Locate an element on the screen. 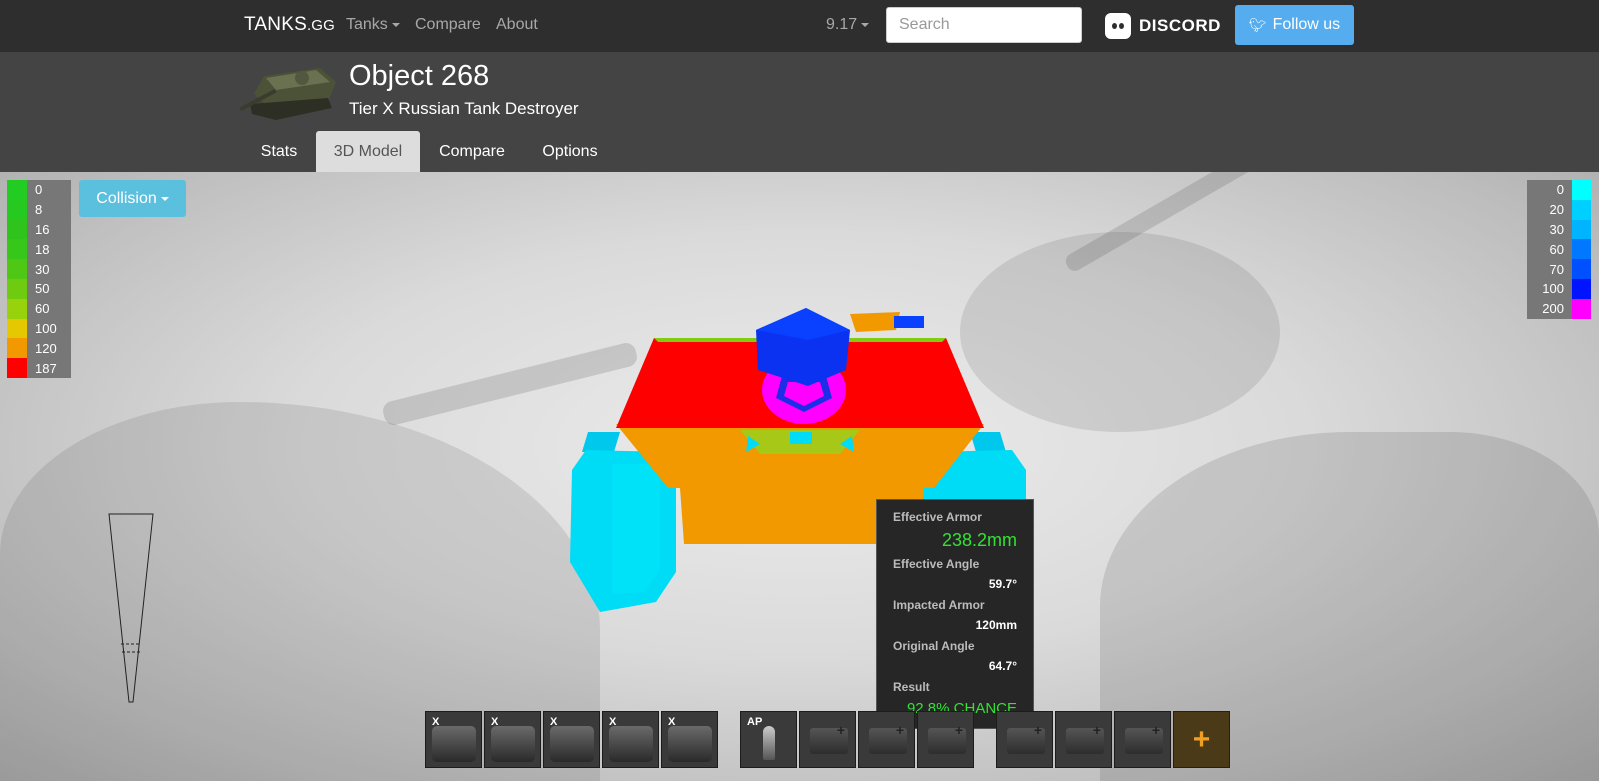 The image size is (1599, 781). discord-label: DISCORD is located at coordinates (1180, 25).